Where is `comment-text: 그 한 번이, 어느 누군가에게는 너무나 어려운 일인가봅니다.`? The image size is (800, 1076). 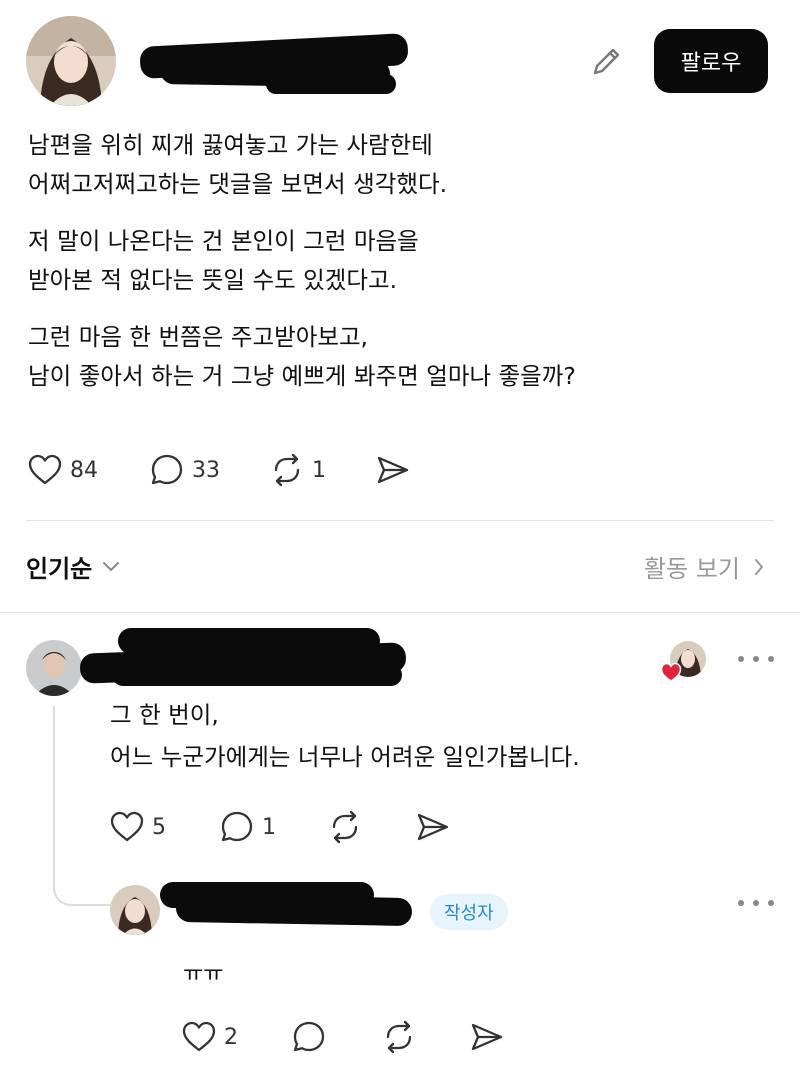
comment-text: 그 한 번이, 어느 누군가에게는 너무나 어려운 일인가봅니다. is located at coordinates (345, 736).